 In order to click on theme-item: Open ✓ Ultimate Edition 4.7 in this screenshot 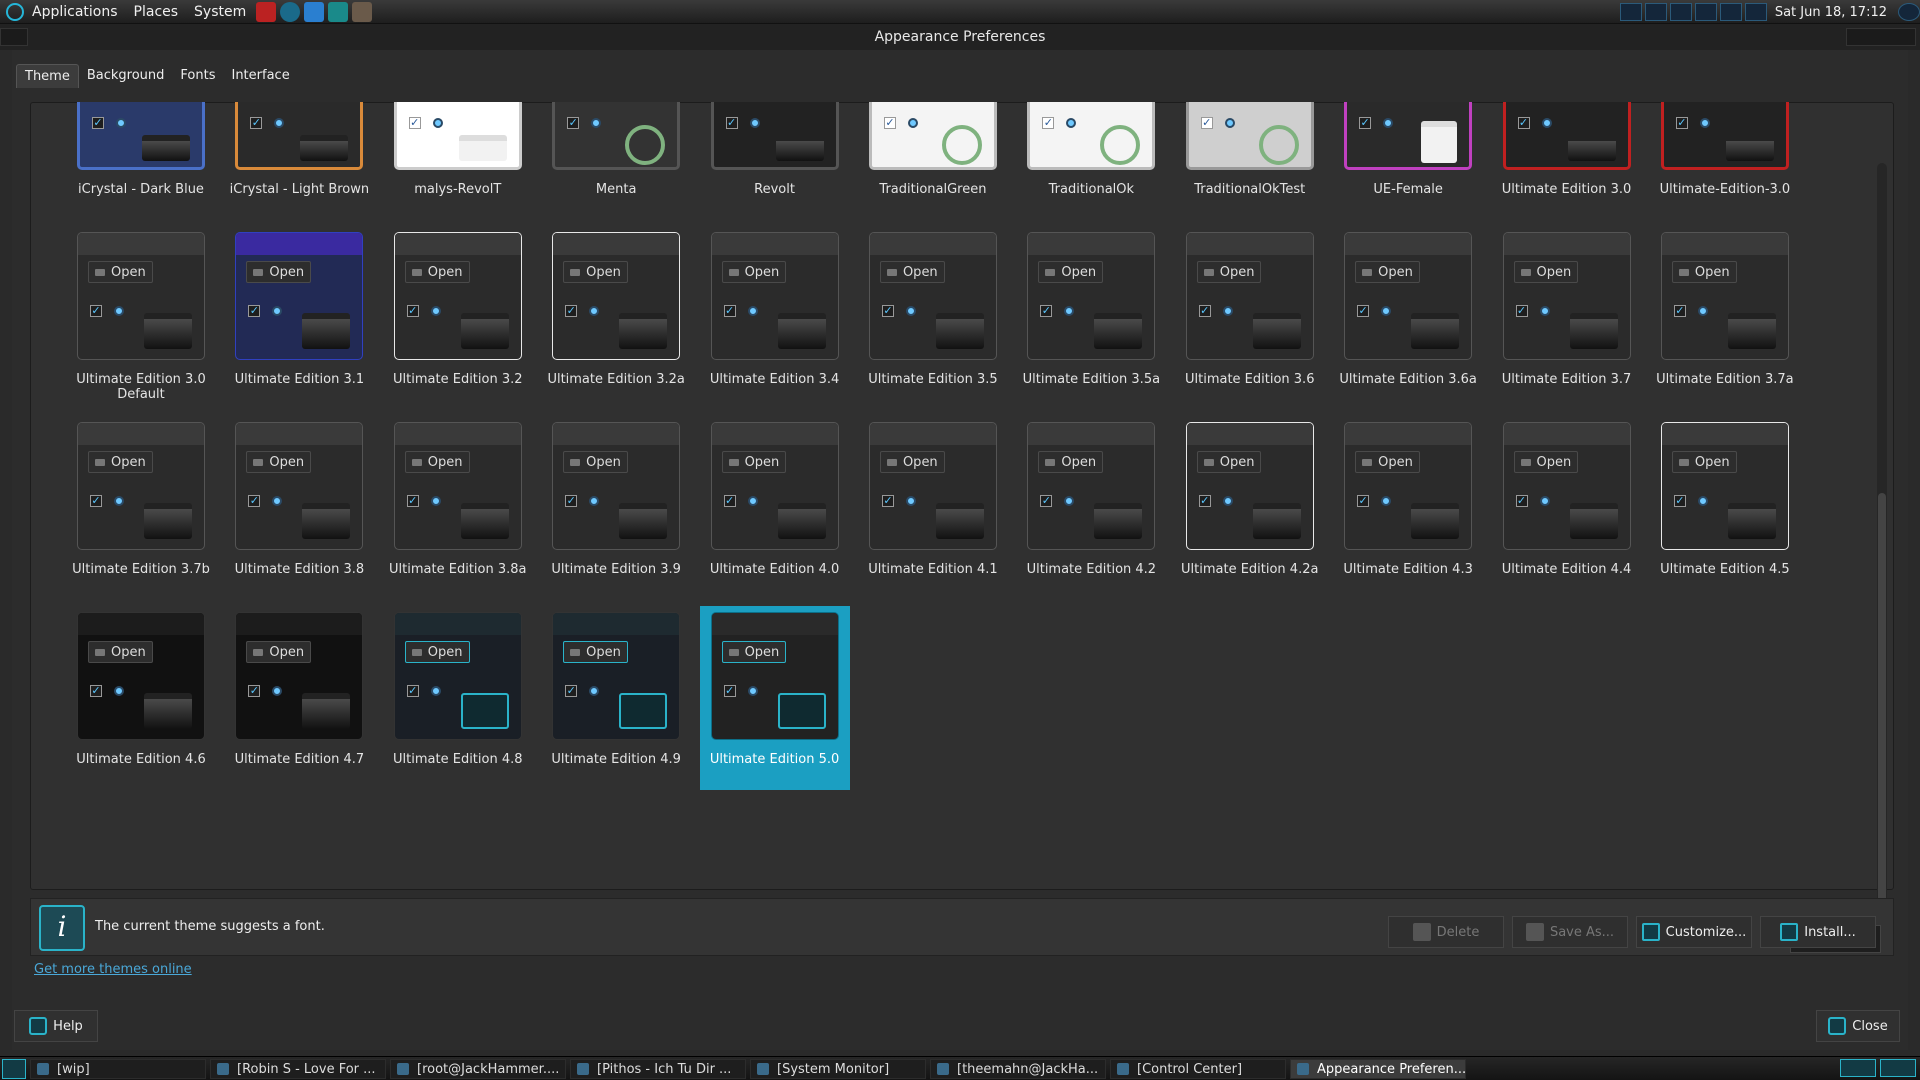, I will do `click(299, 698)`.